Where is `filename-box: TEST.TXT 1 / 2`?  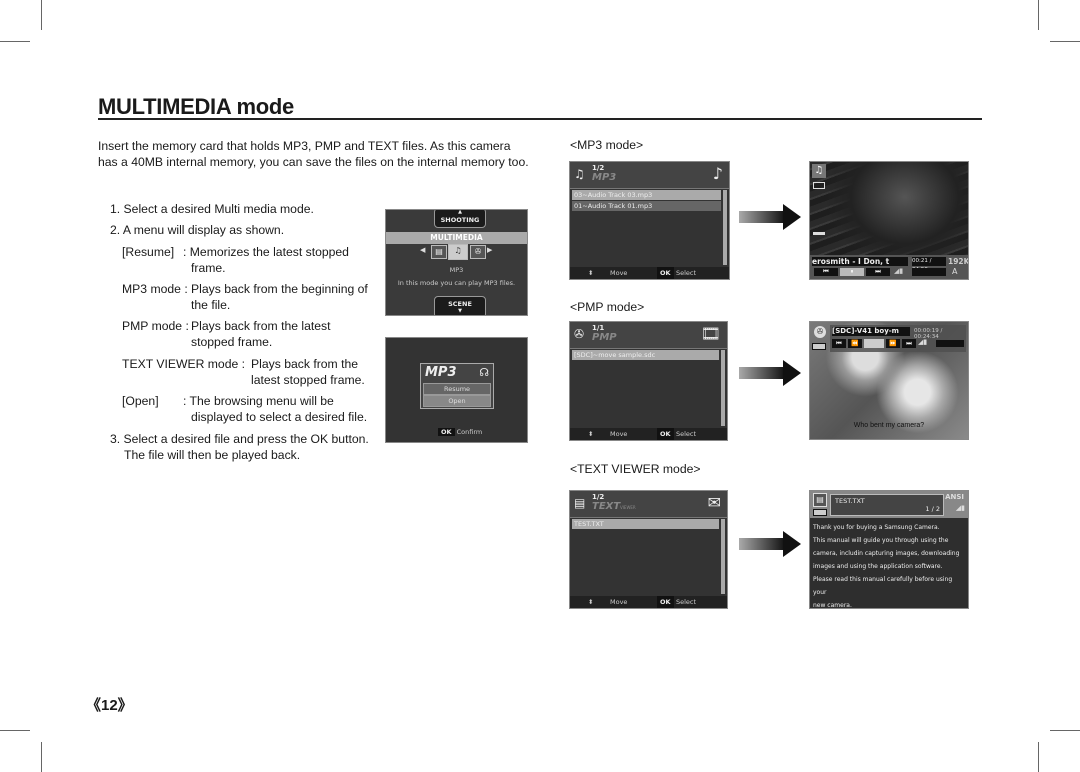
filename-box: TEST.TXT 1 / 2 is located at coordinates (887, 505).